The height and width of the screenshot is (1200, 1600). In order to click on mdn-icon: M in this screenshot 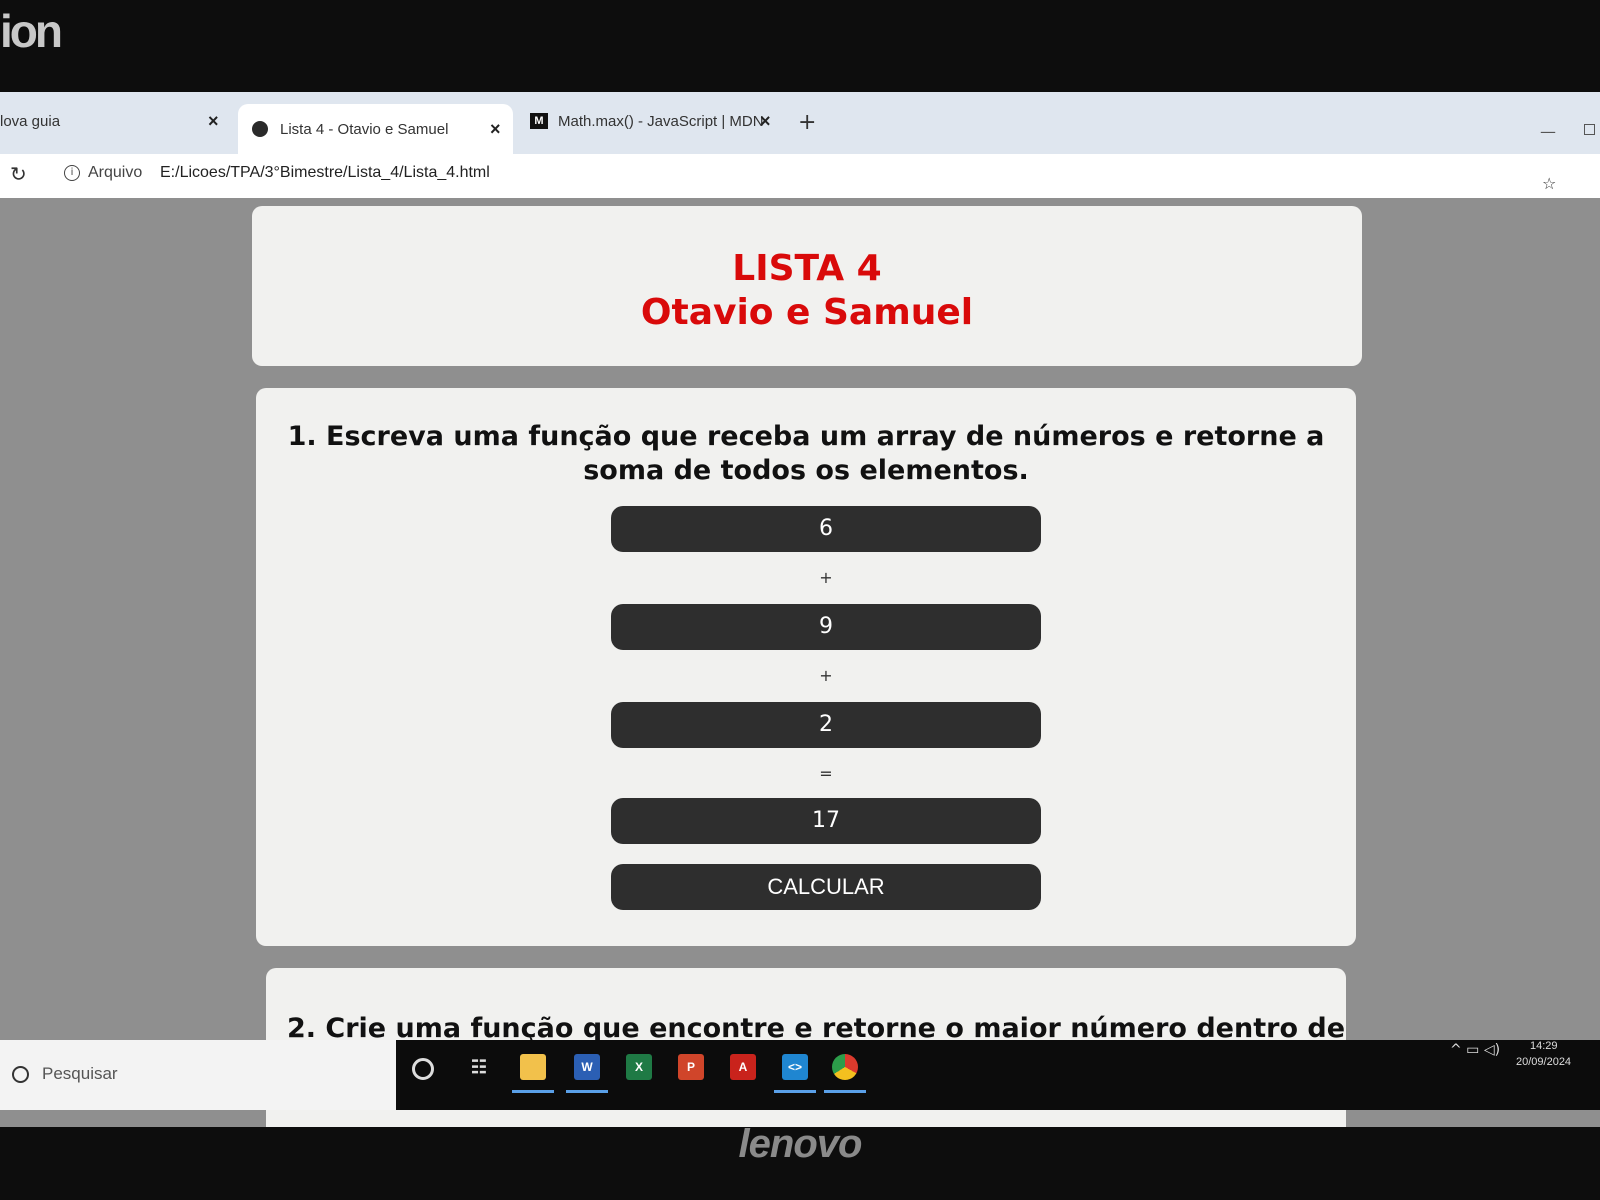, I will do `click(539, 121)`.